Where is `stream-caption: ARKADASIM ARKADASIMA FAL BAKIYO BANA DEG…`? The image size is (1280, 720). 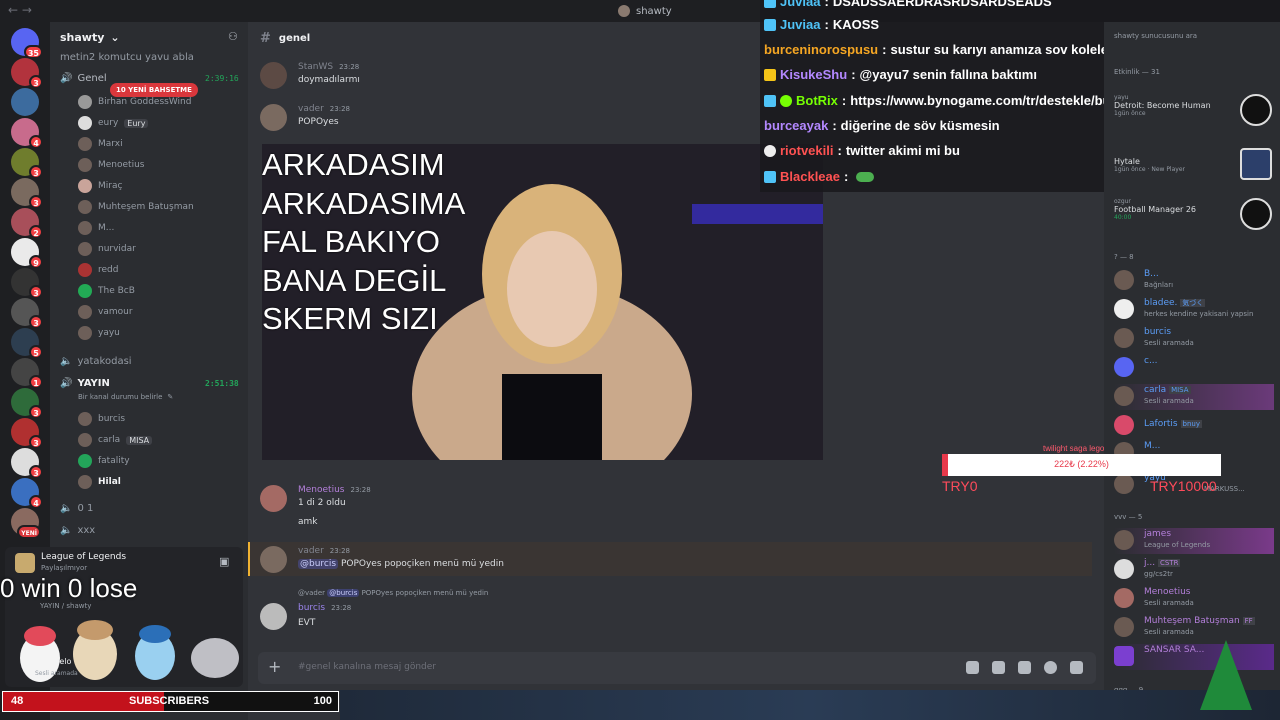 stream-caption: ARKADASIM ARKADASIMA FAL BAKIYO BANA DEG… is located at coordinates (364, 241).